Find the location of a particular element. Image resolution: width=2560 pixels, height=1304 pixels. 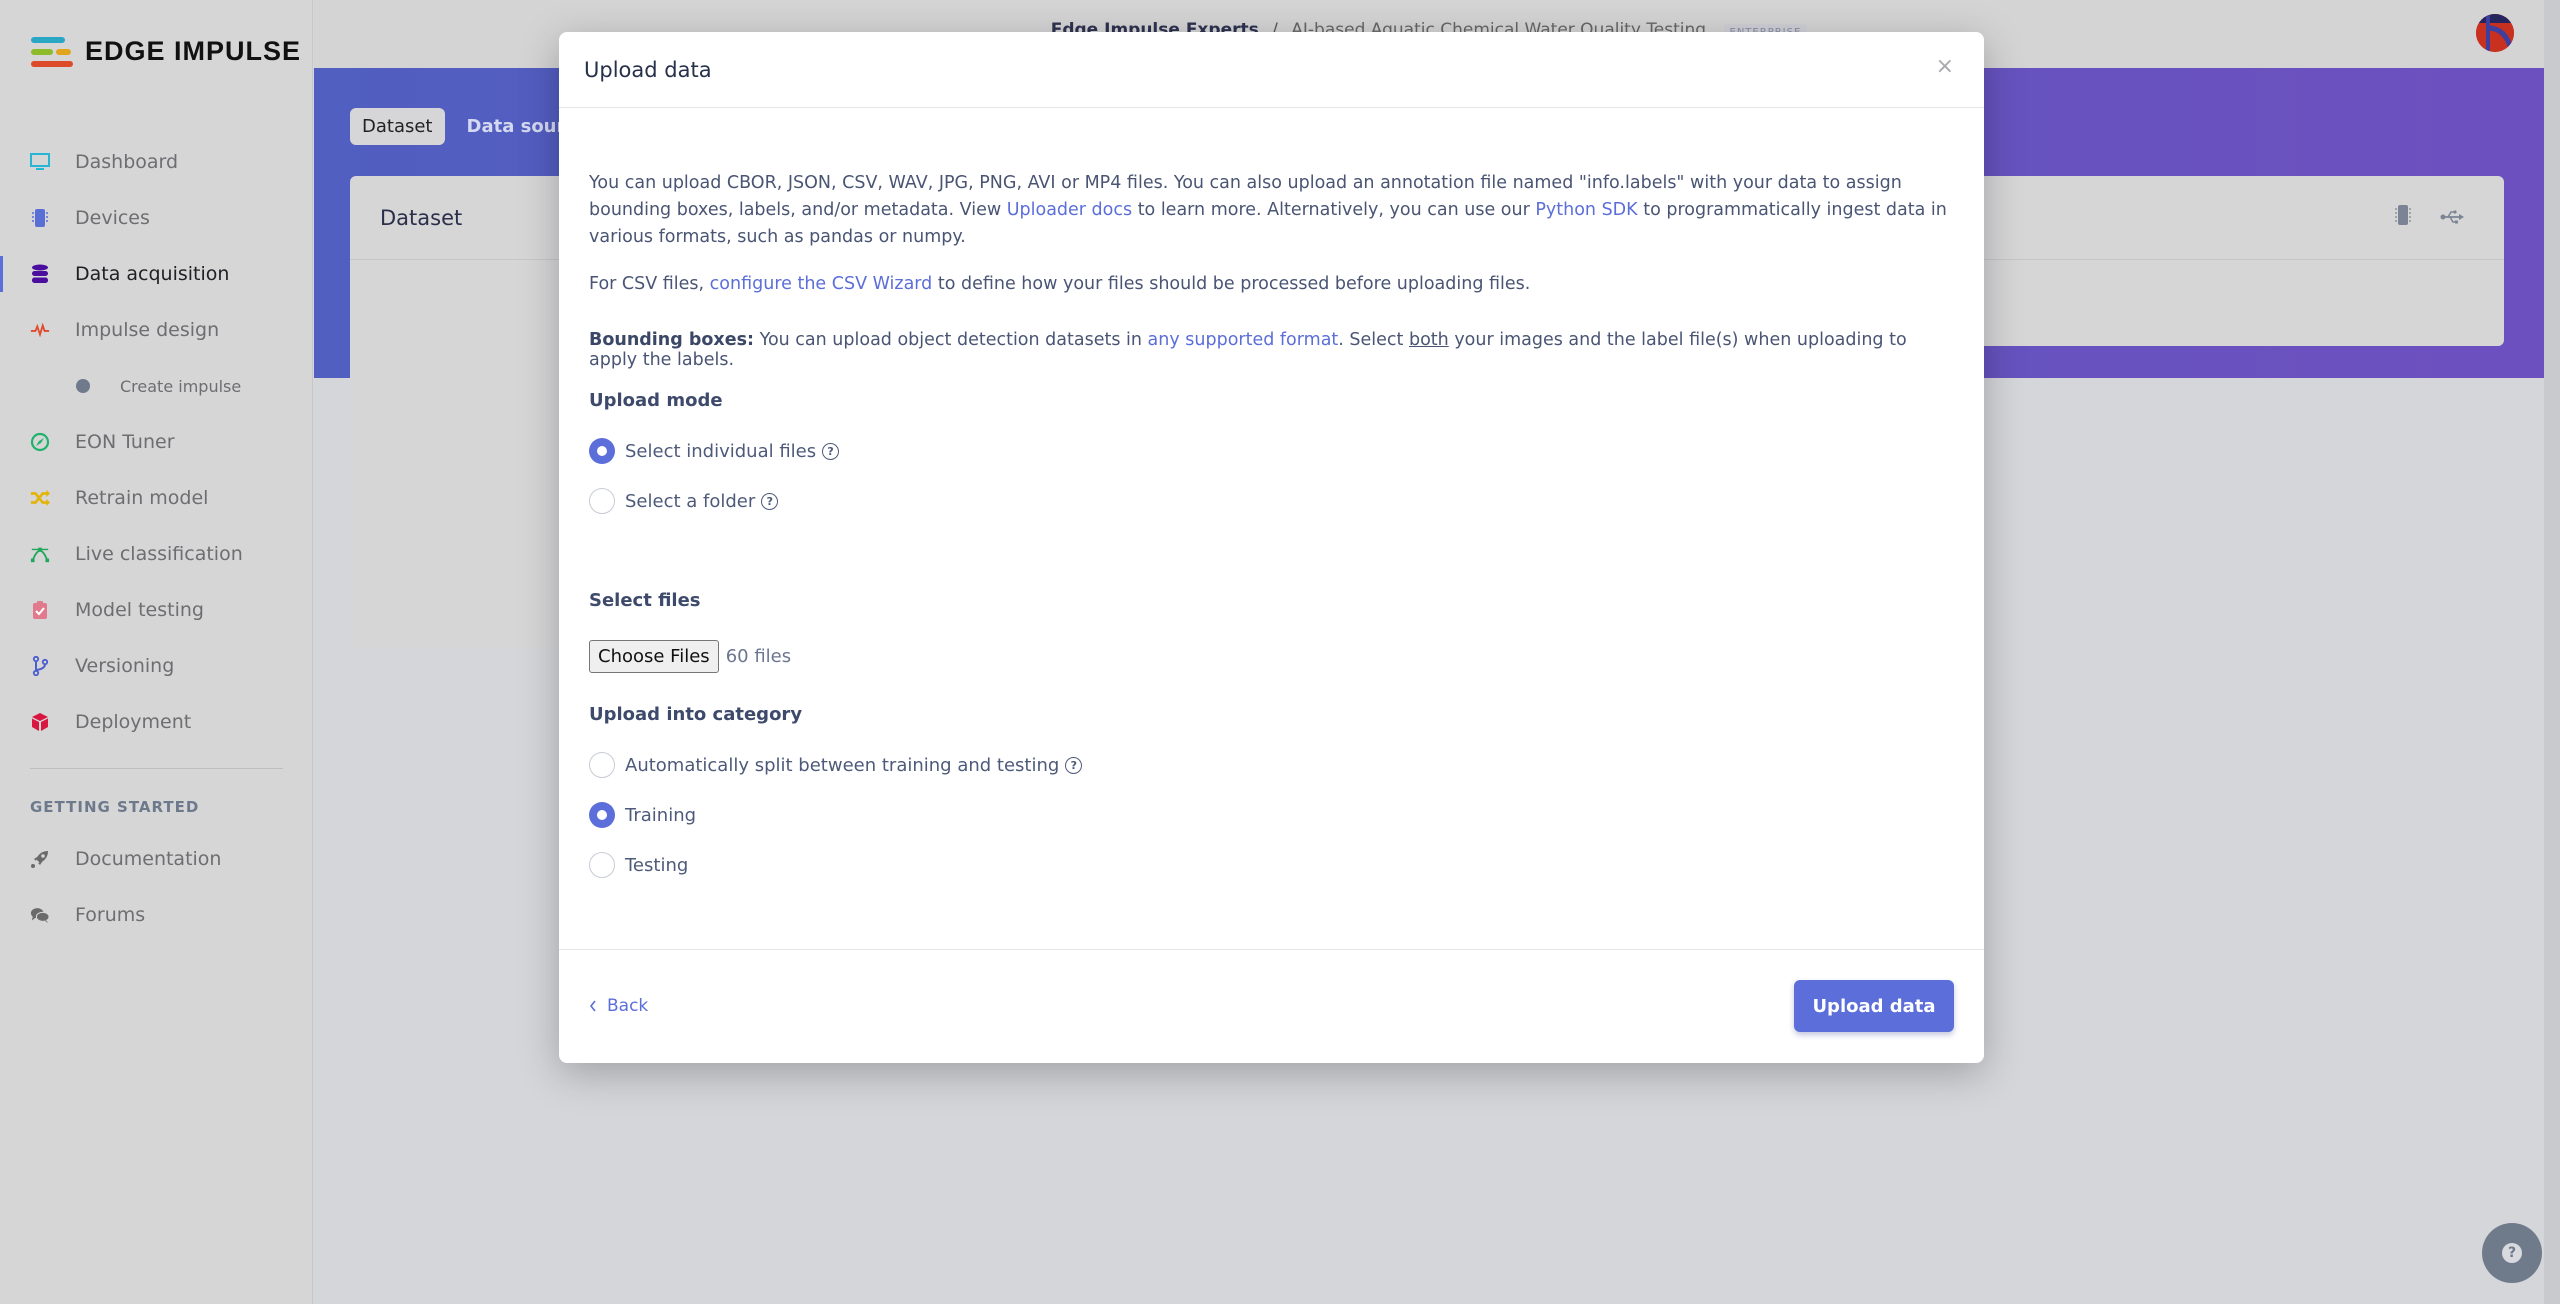

radio-label: Select individual files is located at coordinates (721, 451).